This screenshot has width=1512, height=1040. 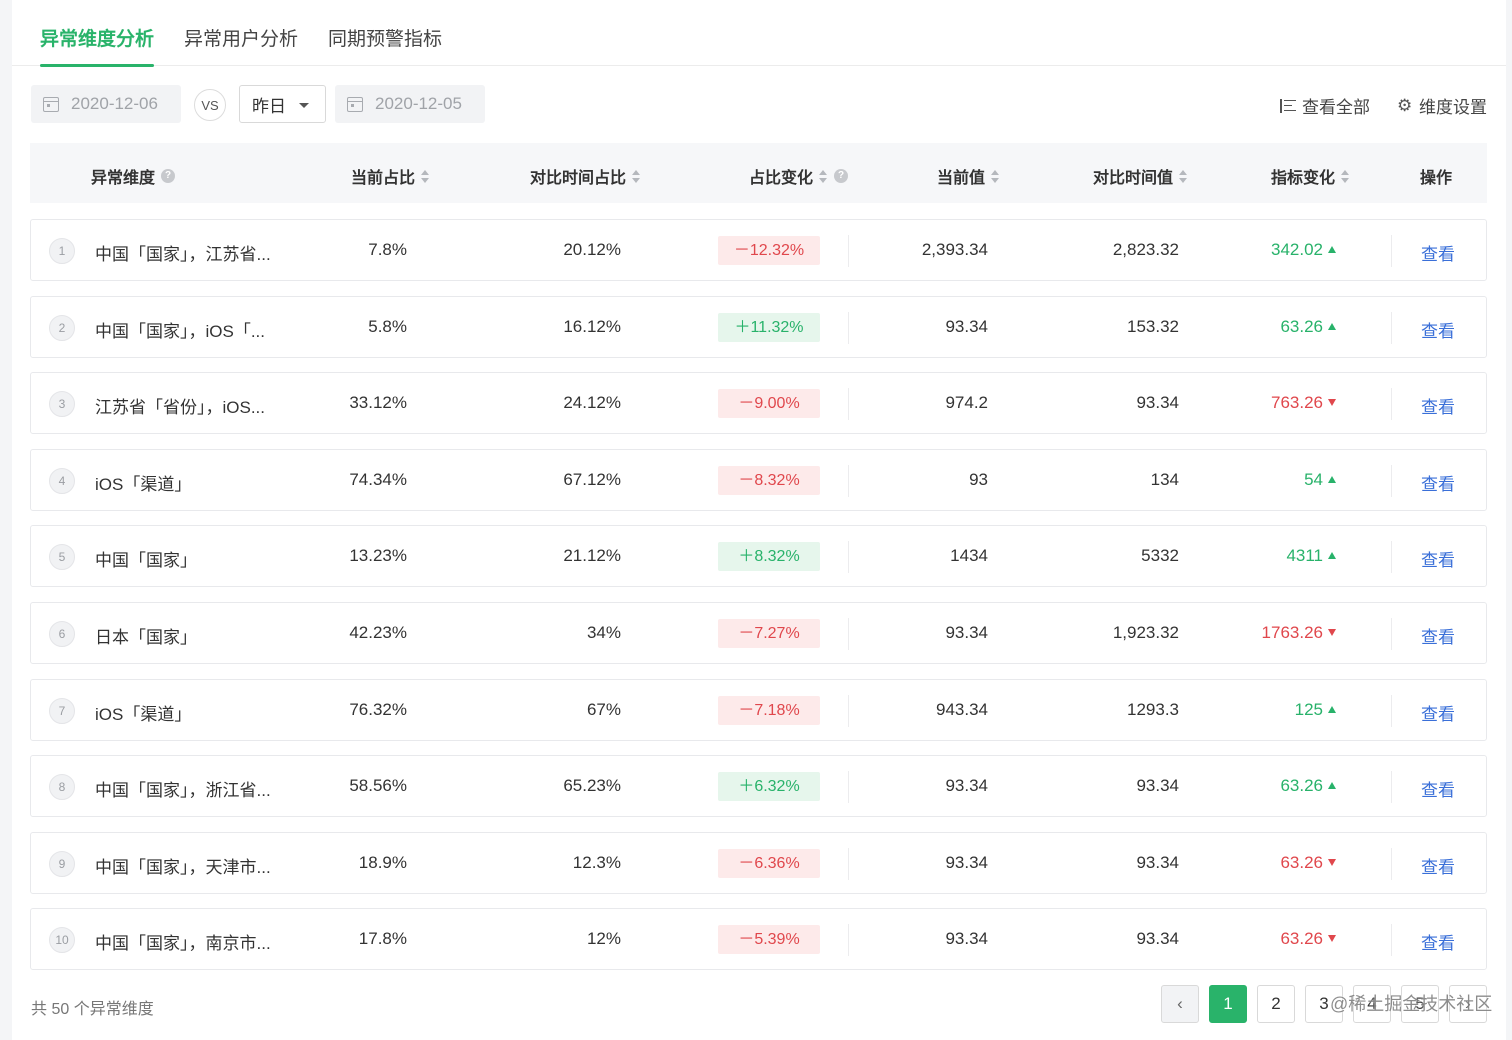 What do you see at coordinates (799, 176) in the screenshot?
I see `header-ratio-change: 占比变化?` at bounding box center [799, 176].